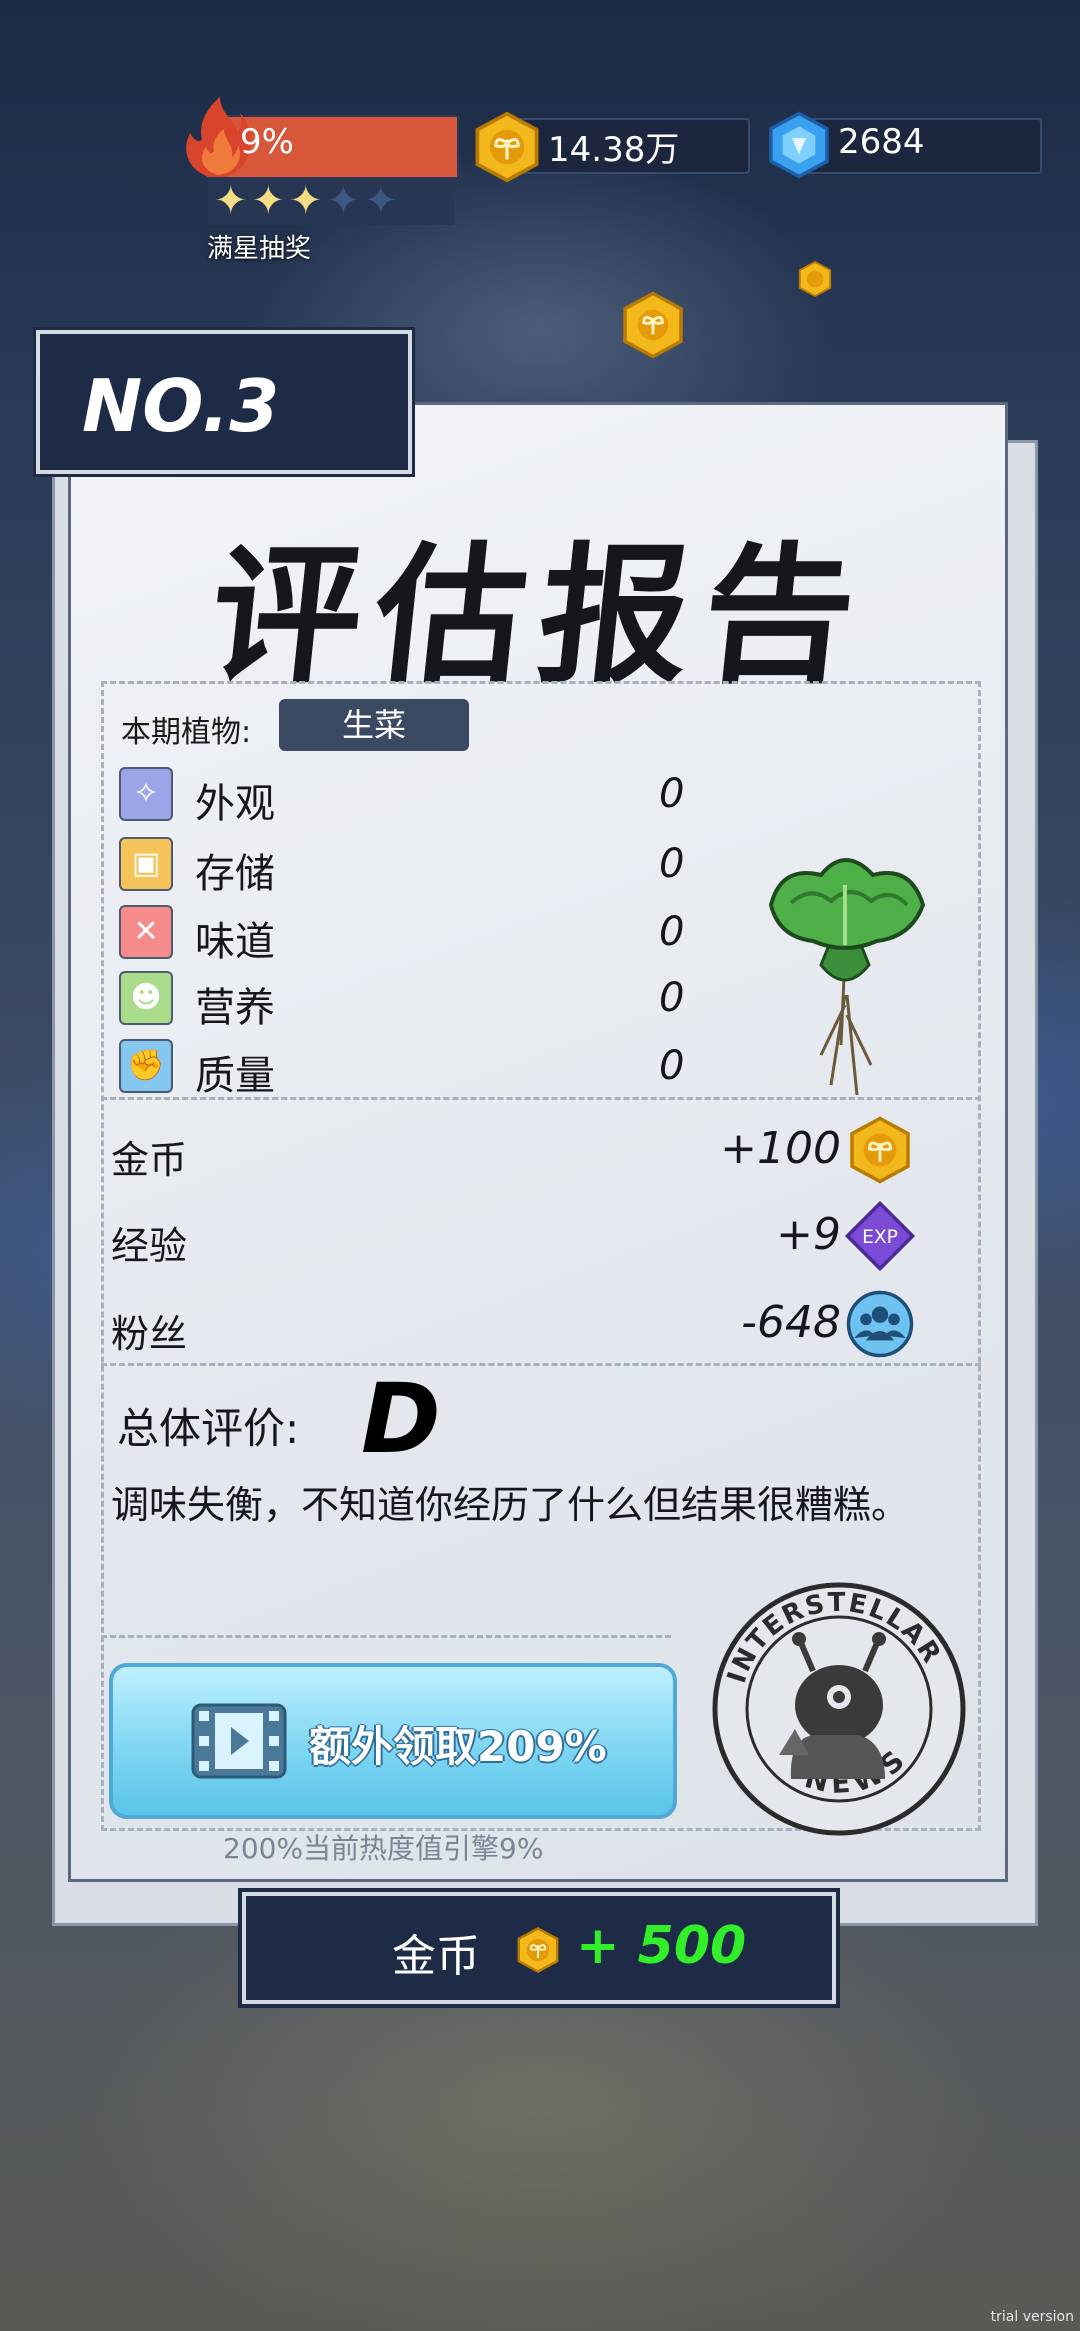  What do you see at coordinates (401, 797) in the screenshot?
I see `stat-row-appearance: ✧ 外观 0` at bounding box center [401, 797].